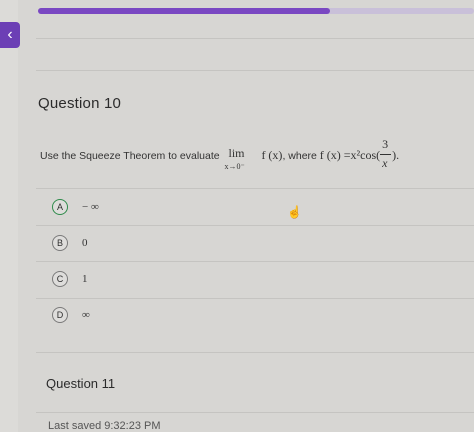  What do you see at coordinates (104, 426) in the screenshot?
I see `last-saved-status: Last saved 9:32:23 PM` at bounding box center [104, 426].